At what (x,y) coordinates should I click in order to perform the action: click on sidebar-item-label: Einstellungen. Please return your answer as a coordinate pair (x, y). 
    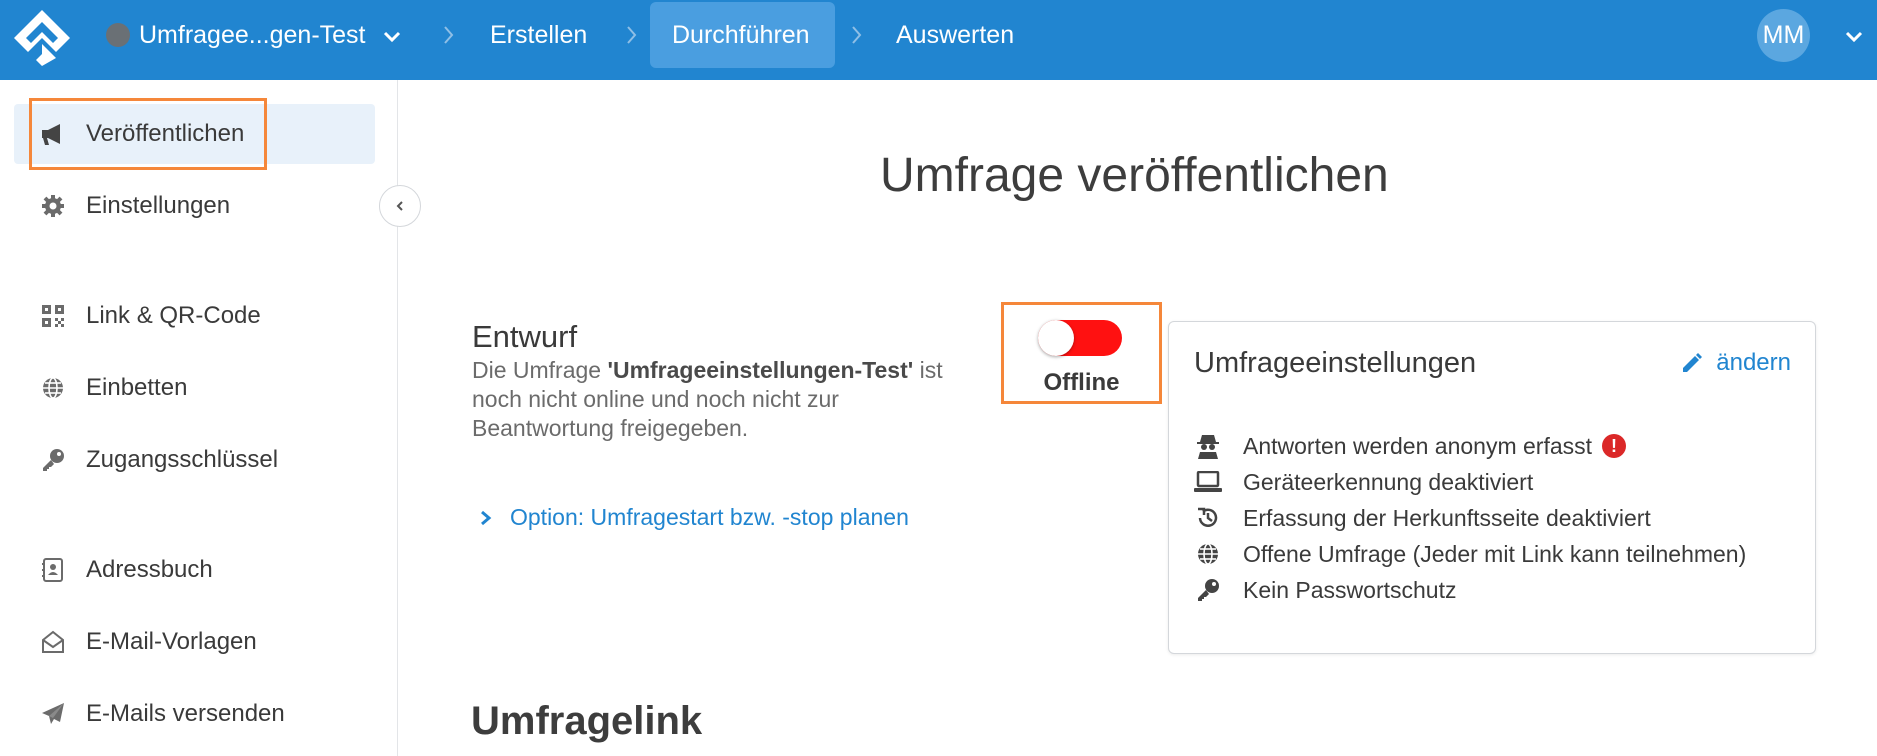
    Looking at the image, I should click on (158, 205).